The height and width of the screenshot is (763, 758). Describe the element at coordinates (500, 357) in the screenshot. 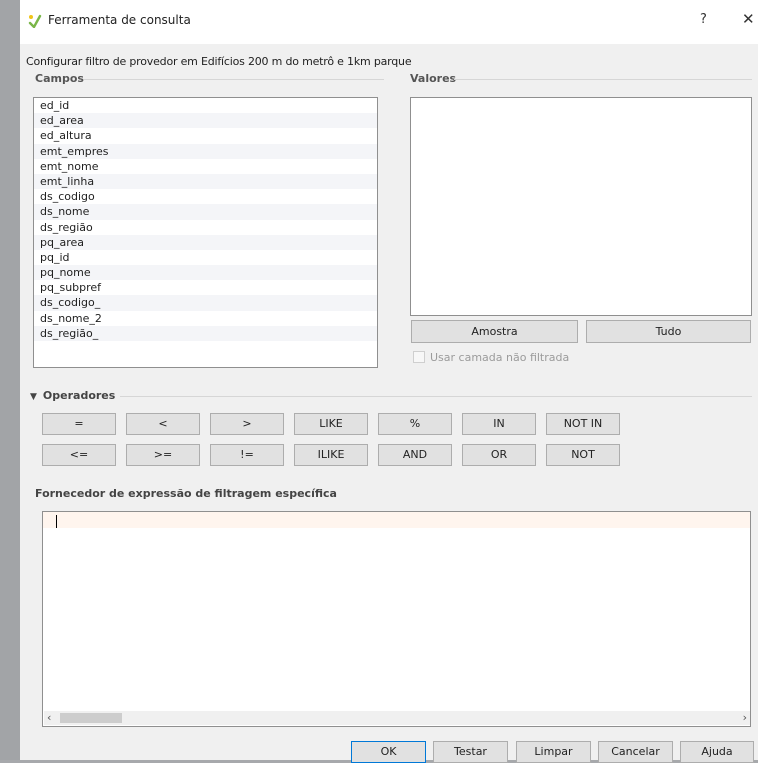

I see `unfiltered-layer-label: Usar camada não filtrada` at that location.